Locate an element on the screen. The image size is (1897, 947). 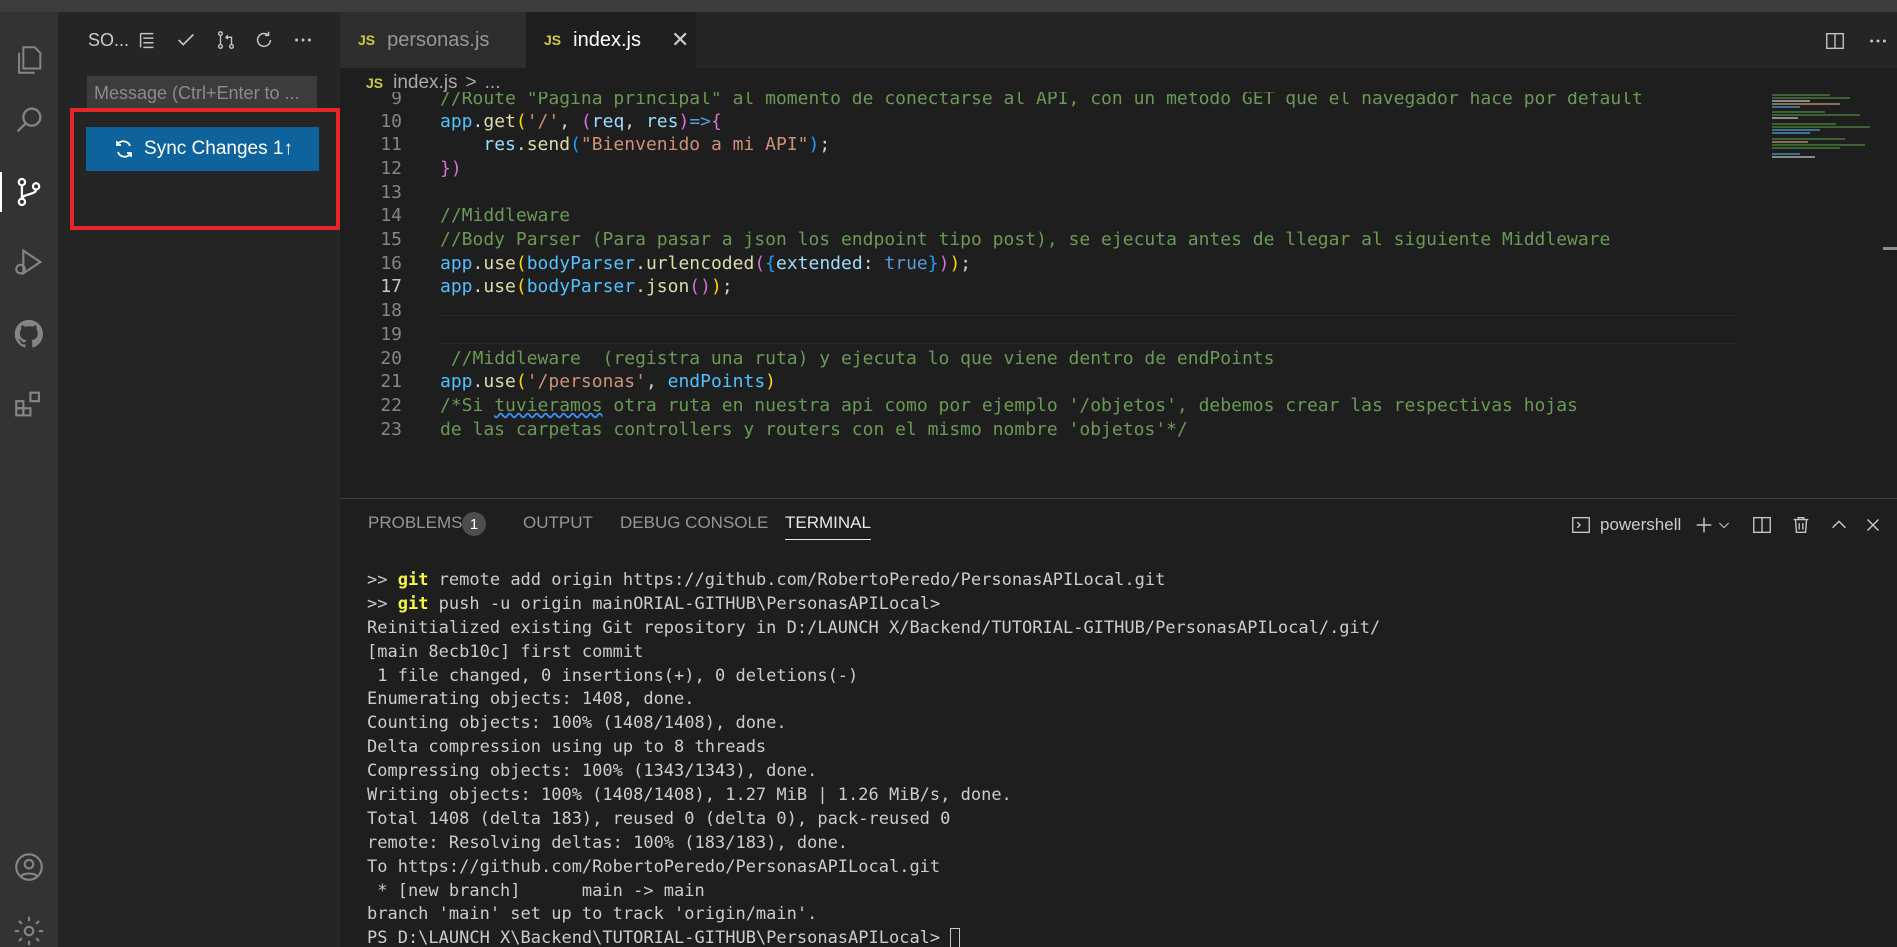
commit-check-icon is located at coordinates (186, 40).